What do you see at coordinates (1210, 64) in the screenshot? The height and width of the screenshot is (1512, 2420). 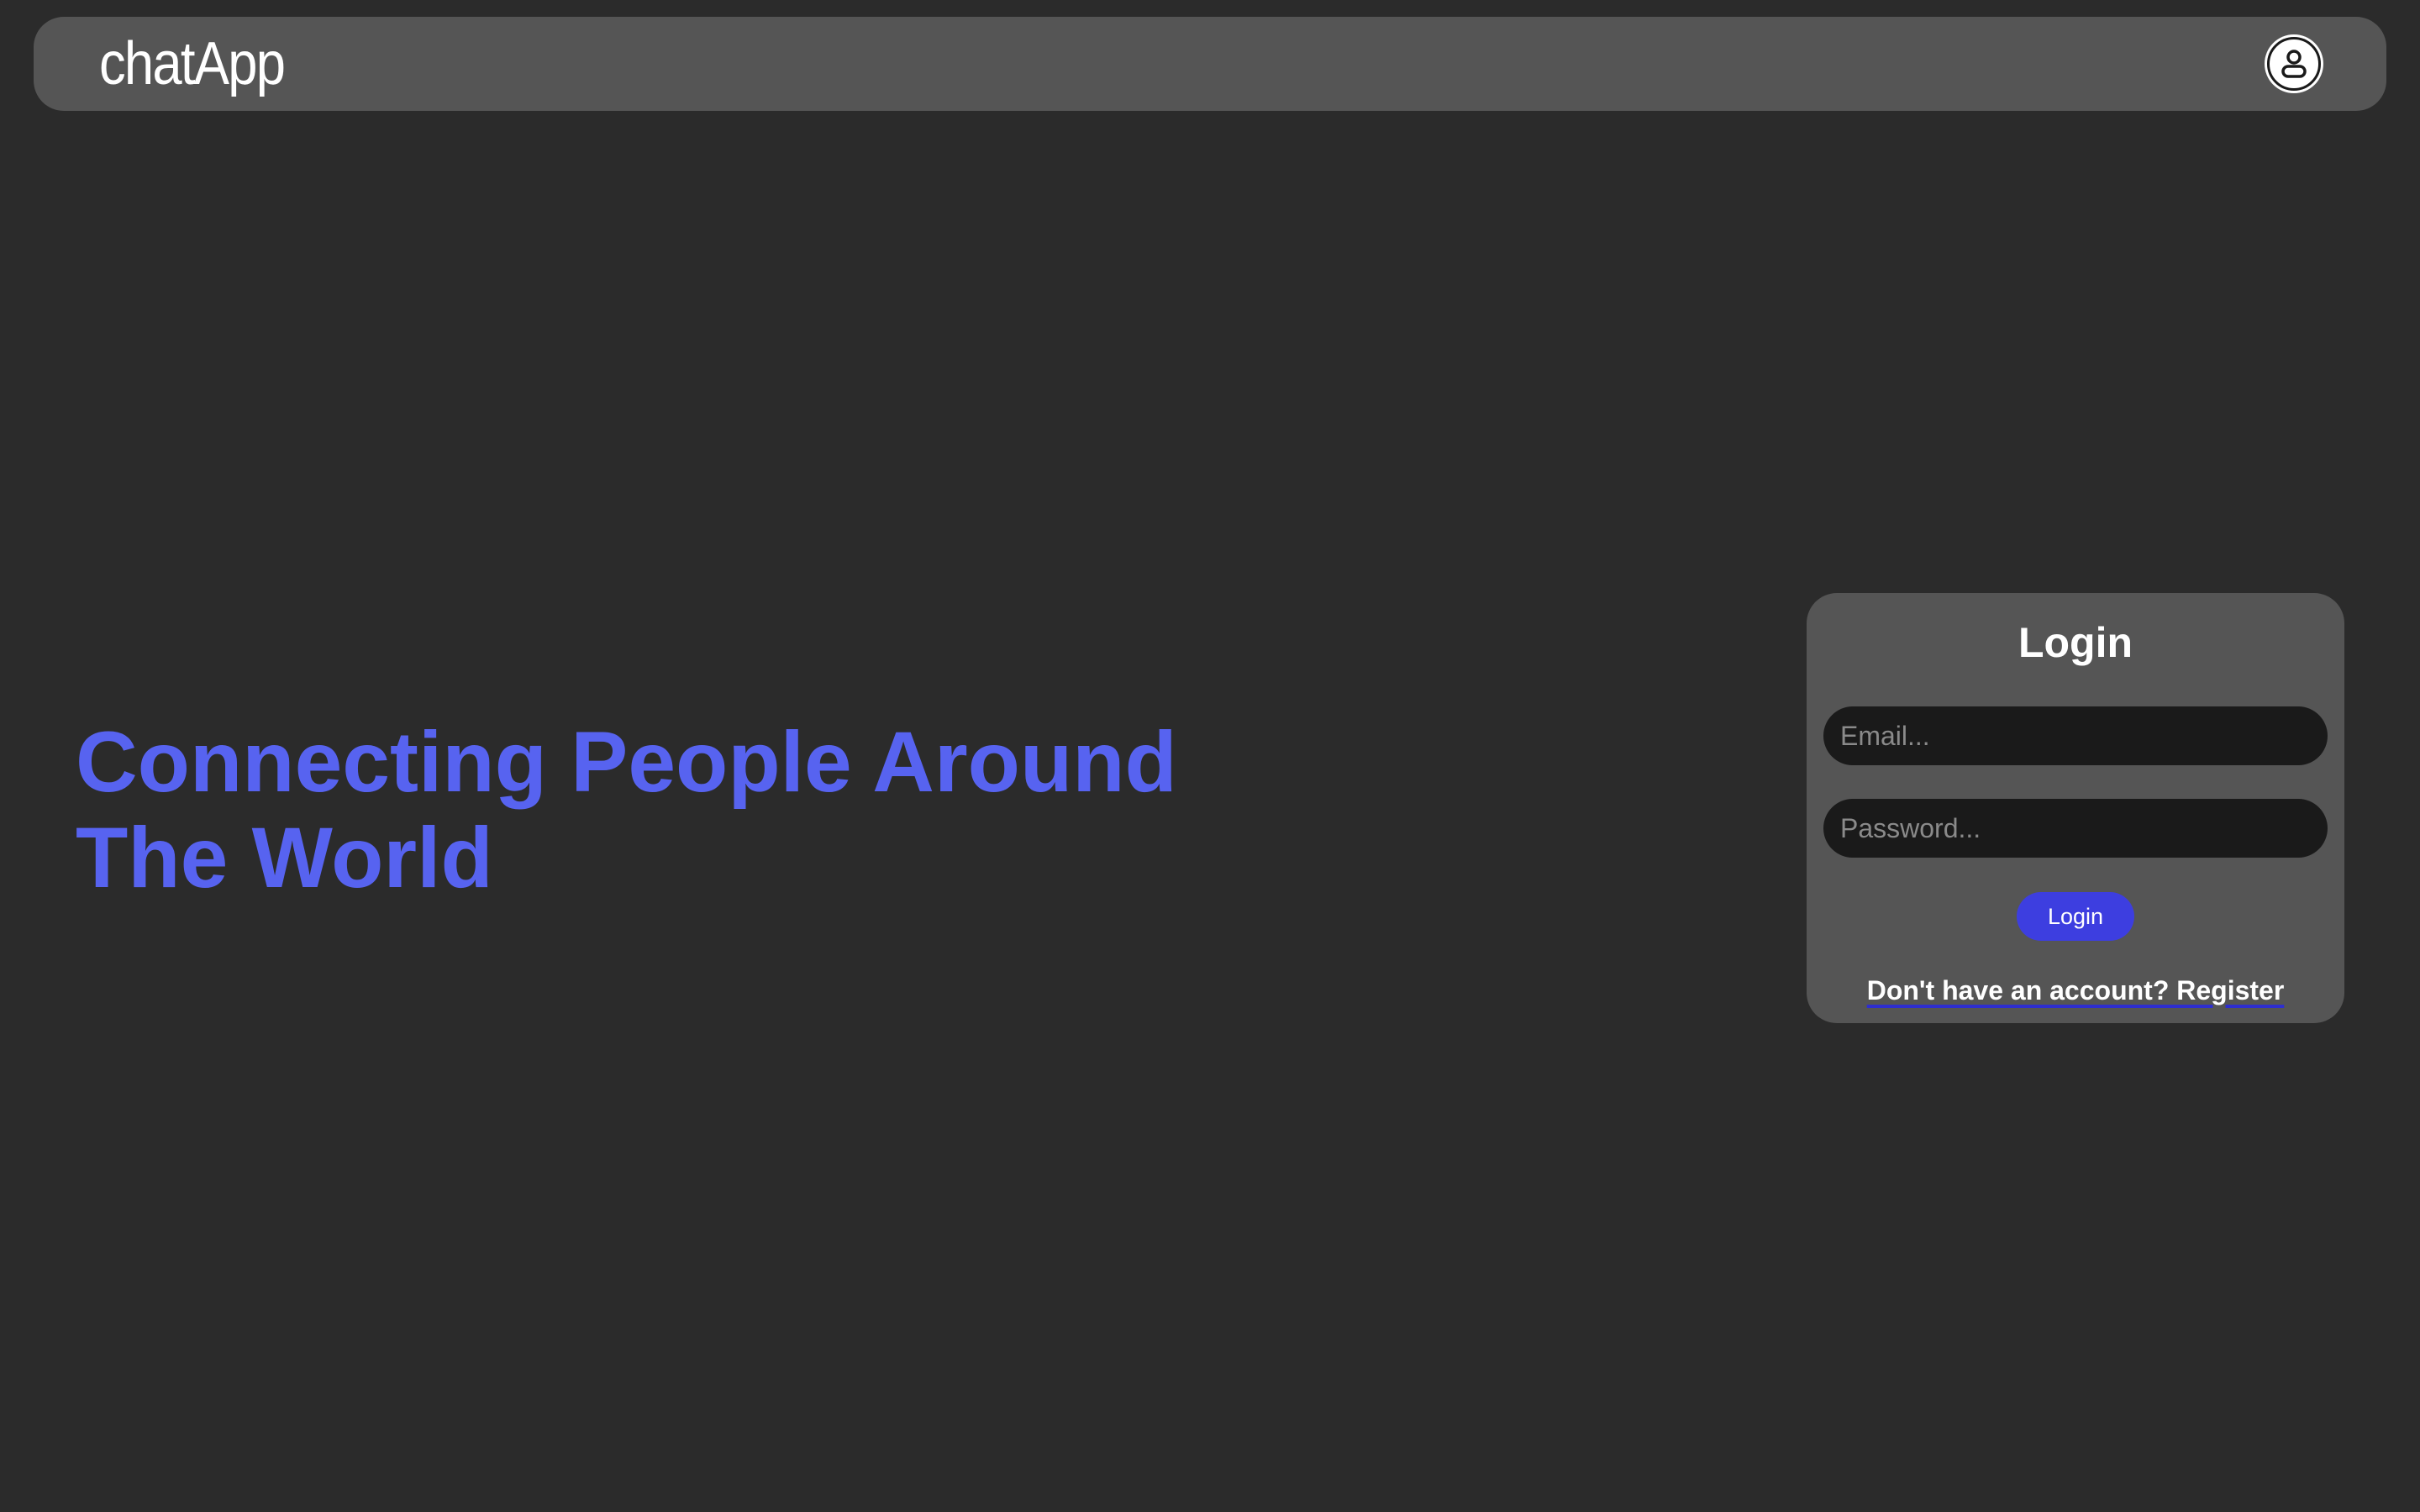 I see `top-navbar: chatApp` at bounding box center [1210, 64].